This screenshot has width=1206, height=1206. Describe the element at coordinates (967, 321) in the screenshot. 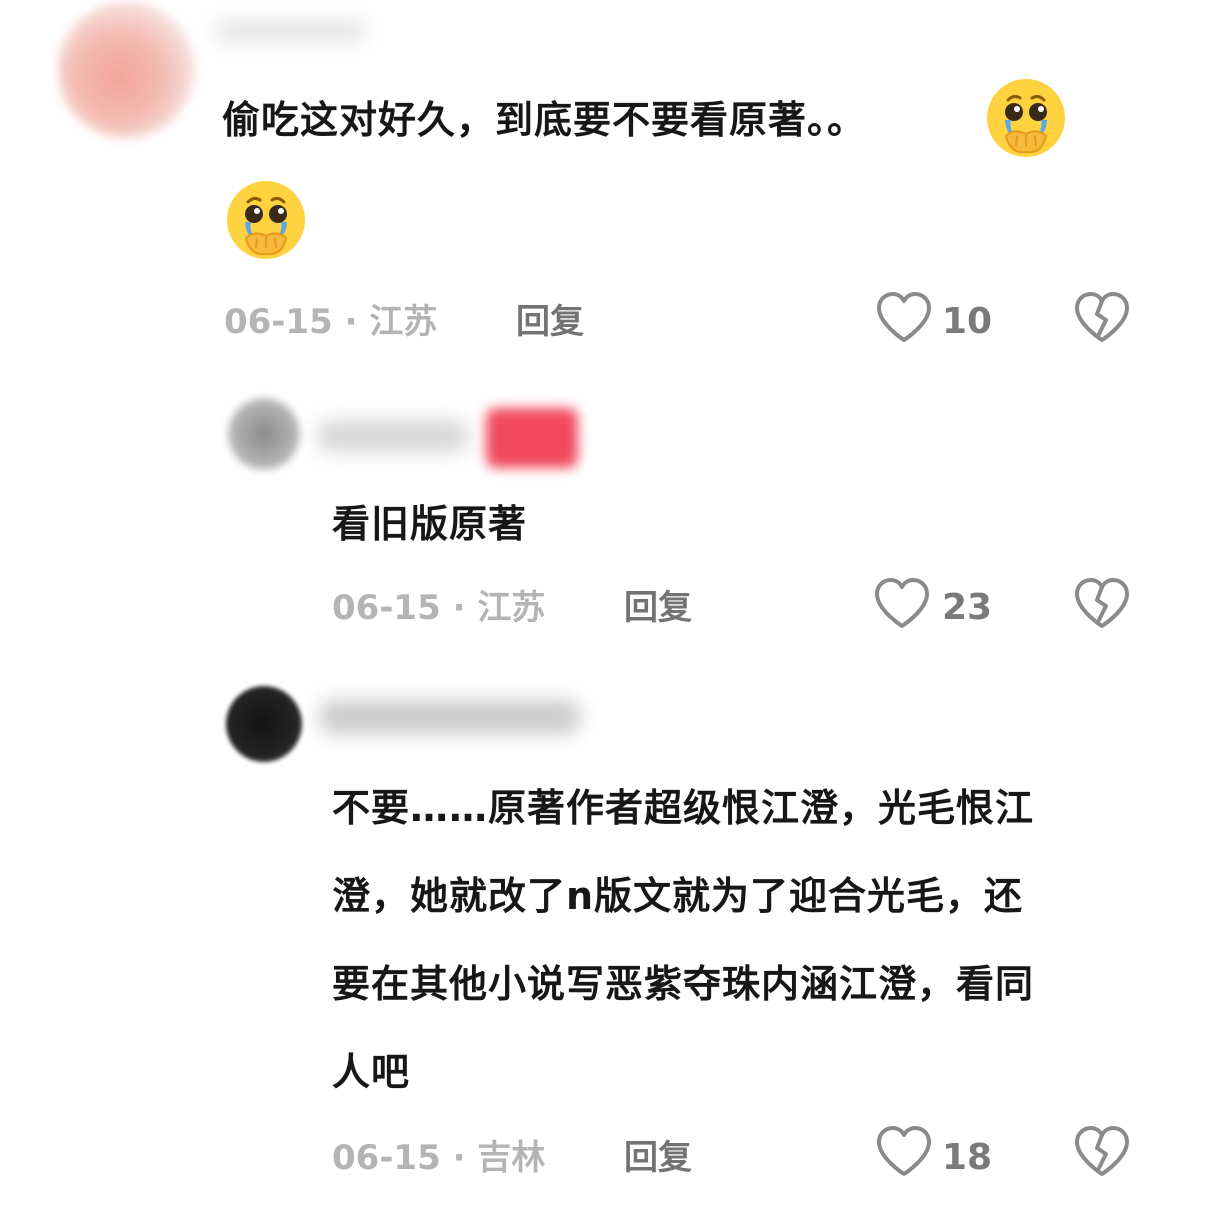

I see `like-count: 10` at that location.